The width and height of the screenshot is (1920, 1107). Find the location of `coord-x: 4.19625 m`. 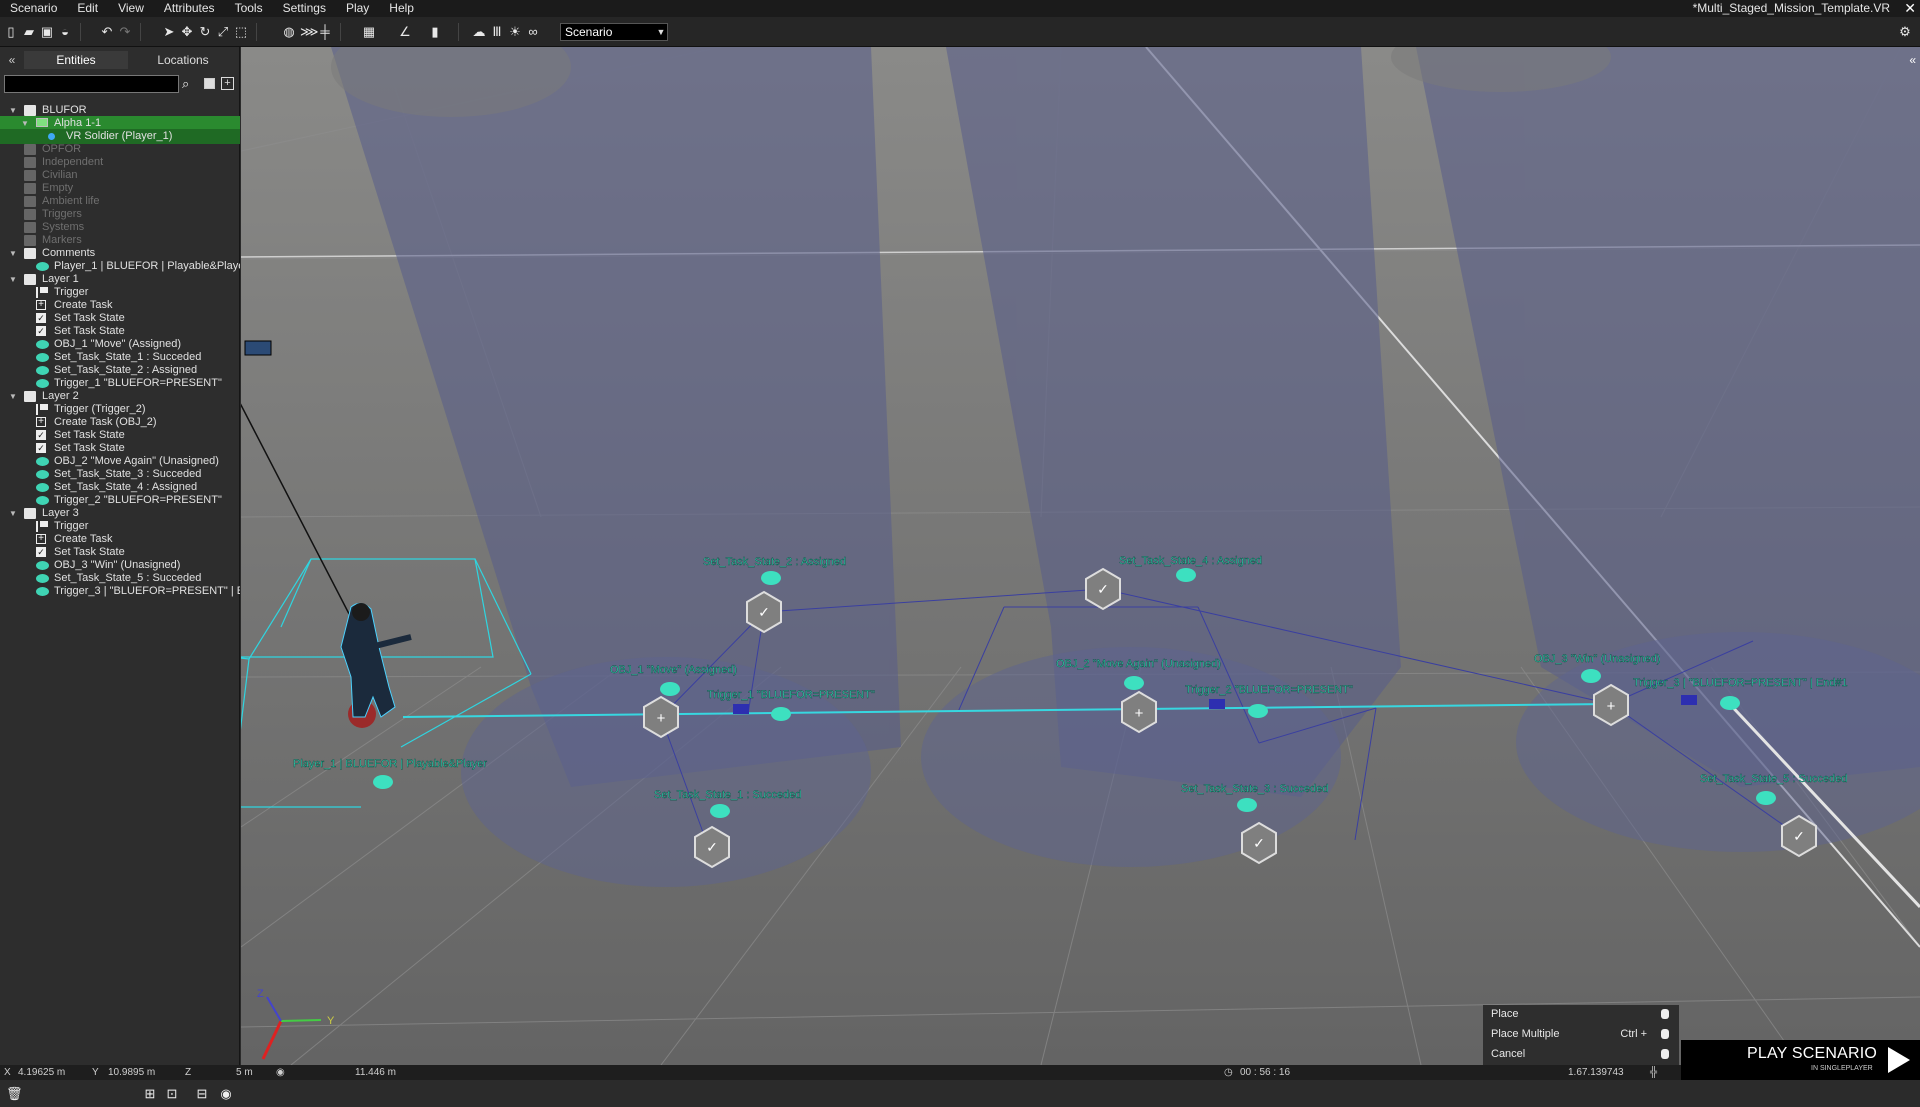

coord-x: 4.19625 m is located at coordinates (42, 1072).